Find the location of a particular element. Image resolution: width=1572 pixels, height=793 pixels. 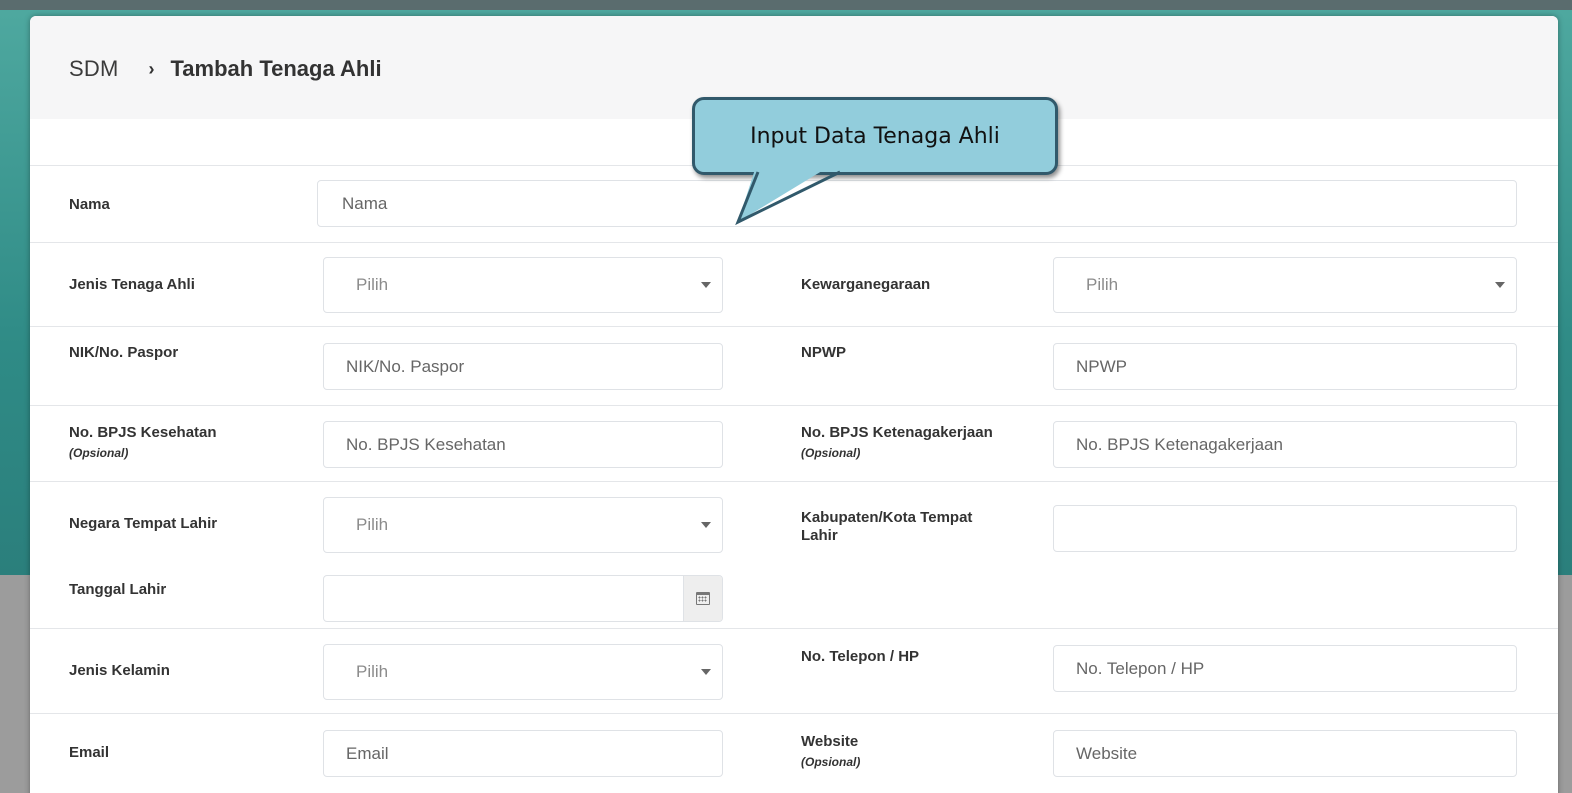

nik-input is located at coordinates (523, 366).